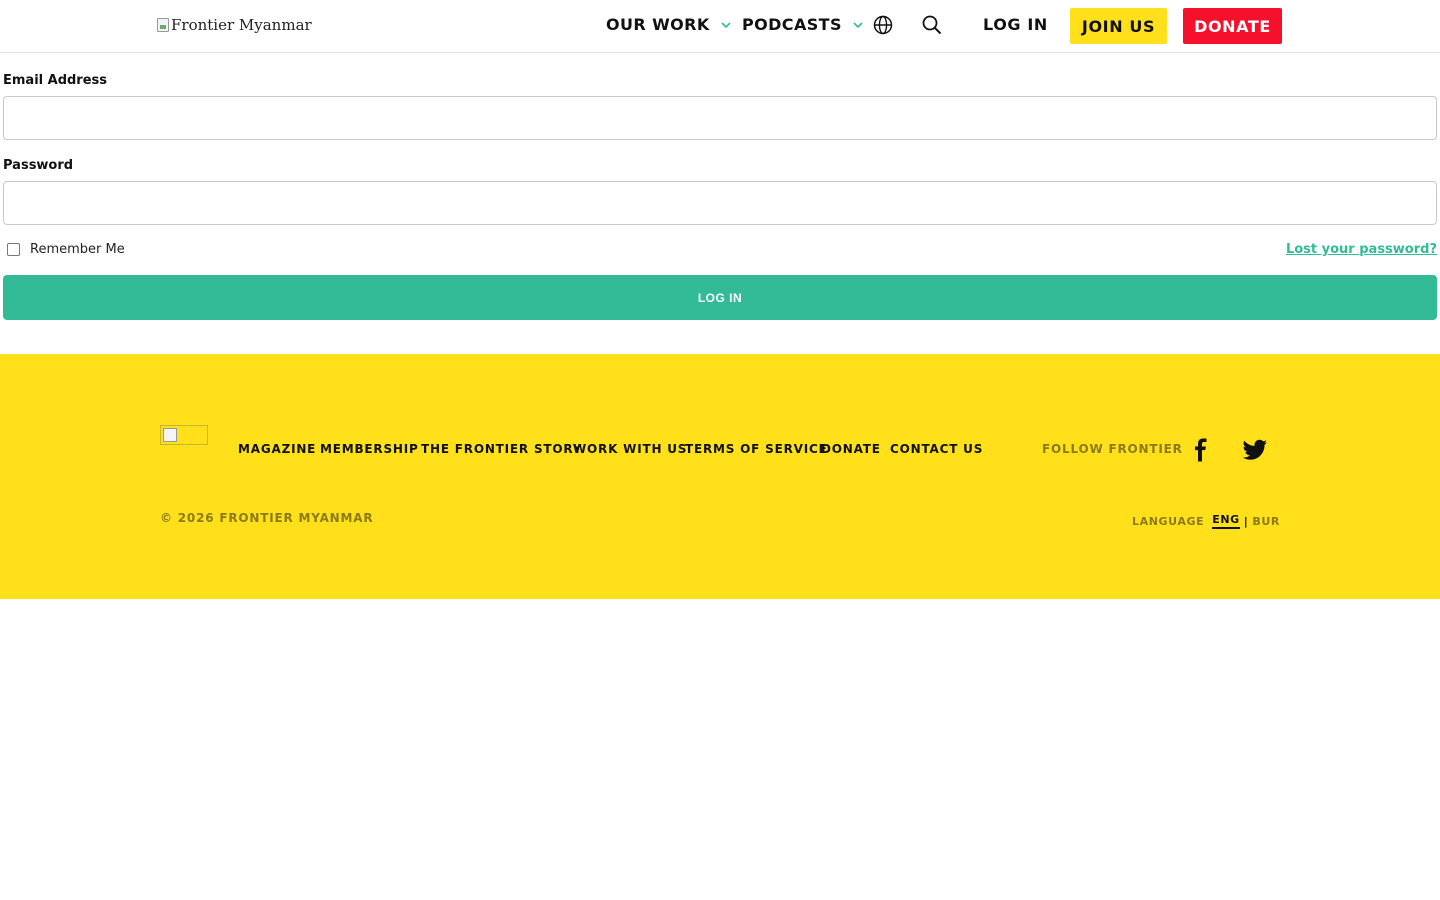 The width and height of the screenshot is (1440, 900). Describe the element at coordinates (267, 518) in the screenshot. I see `copyright-text: © 2026 FRONTIER MYANMAR` at that location.